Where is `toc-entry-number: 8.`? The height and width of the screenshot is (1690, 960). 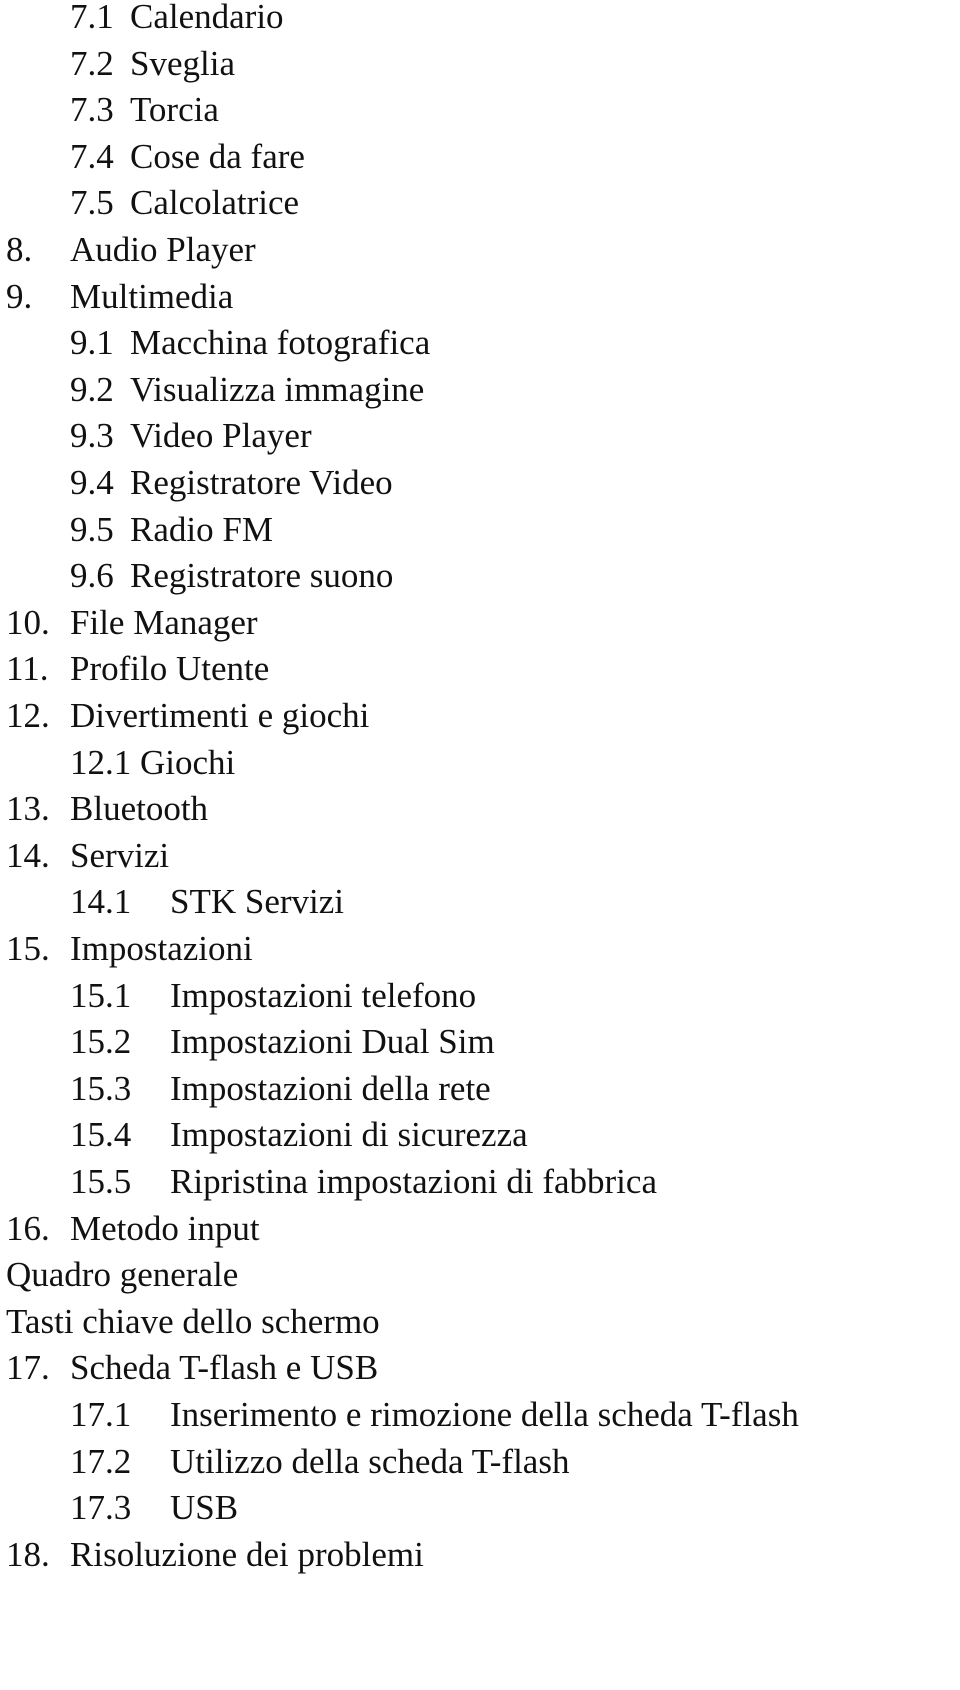 toc-entry-number: 8. is located at coordinates (19, 249).